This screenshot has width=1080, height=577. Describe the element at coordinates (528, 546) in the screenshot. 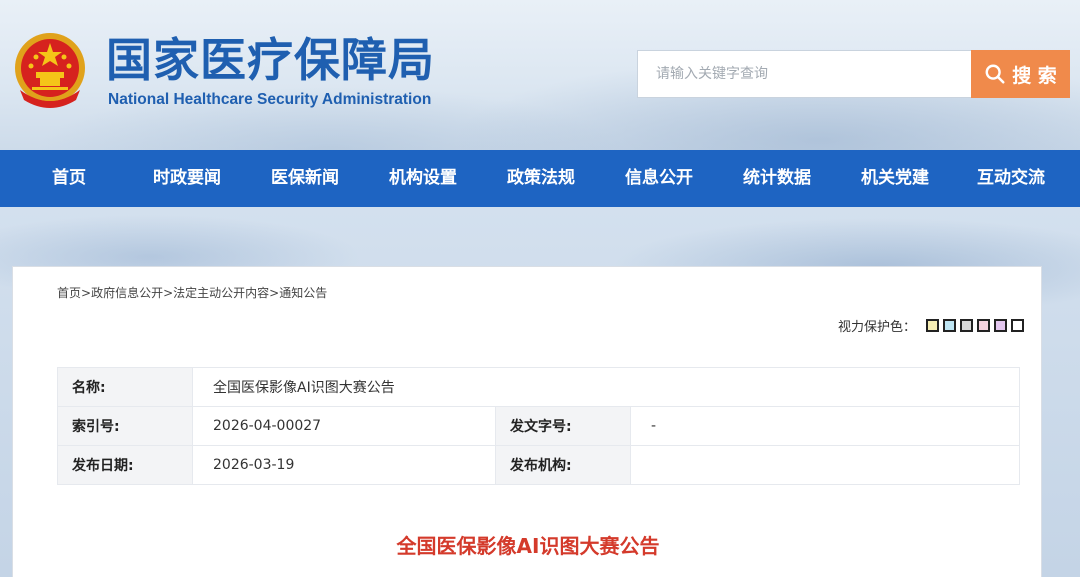

I see `article-title: 全国医保影像AI识图大赛公告` at that location.